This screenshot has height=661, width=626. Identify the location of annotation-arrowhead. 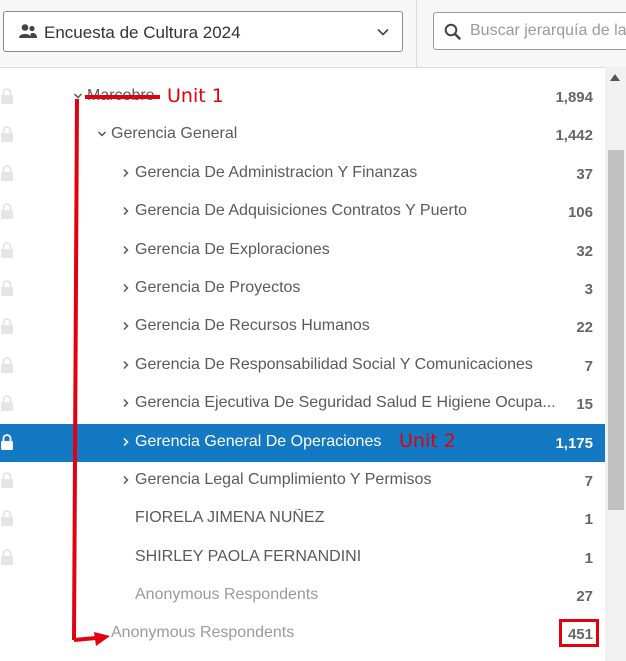
(102, 639).